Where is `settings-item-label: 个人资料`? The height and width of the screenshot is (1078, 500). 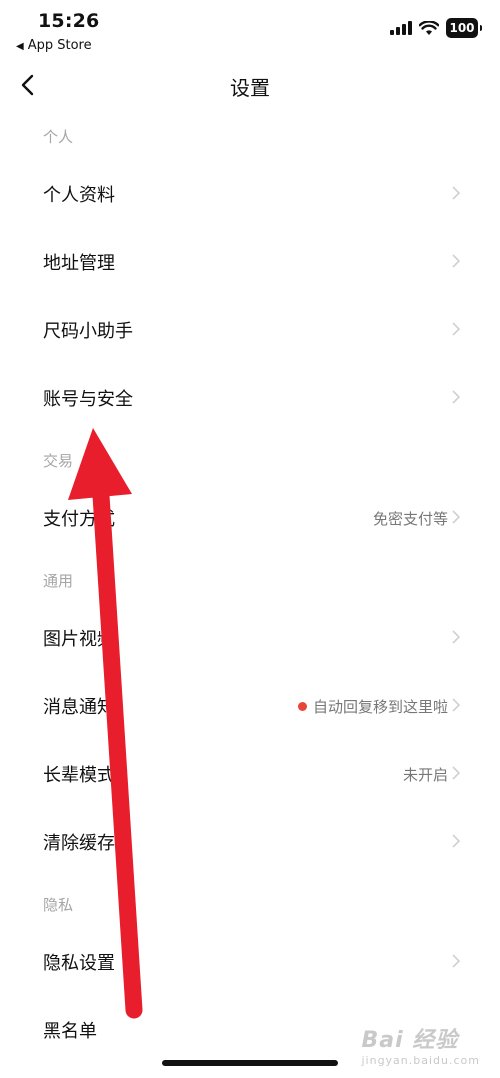
settings-item-label: 个人资料 is located at coordinates (79, 195).